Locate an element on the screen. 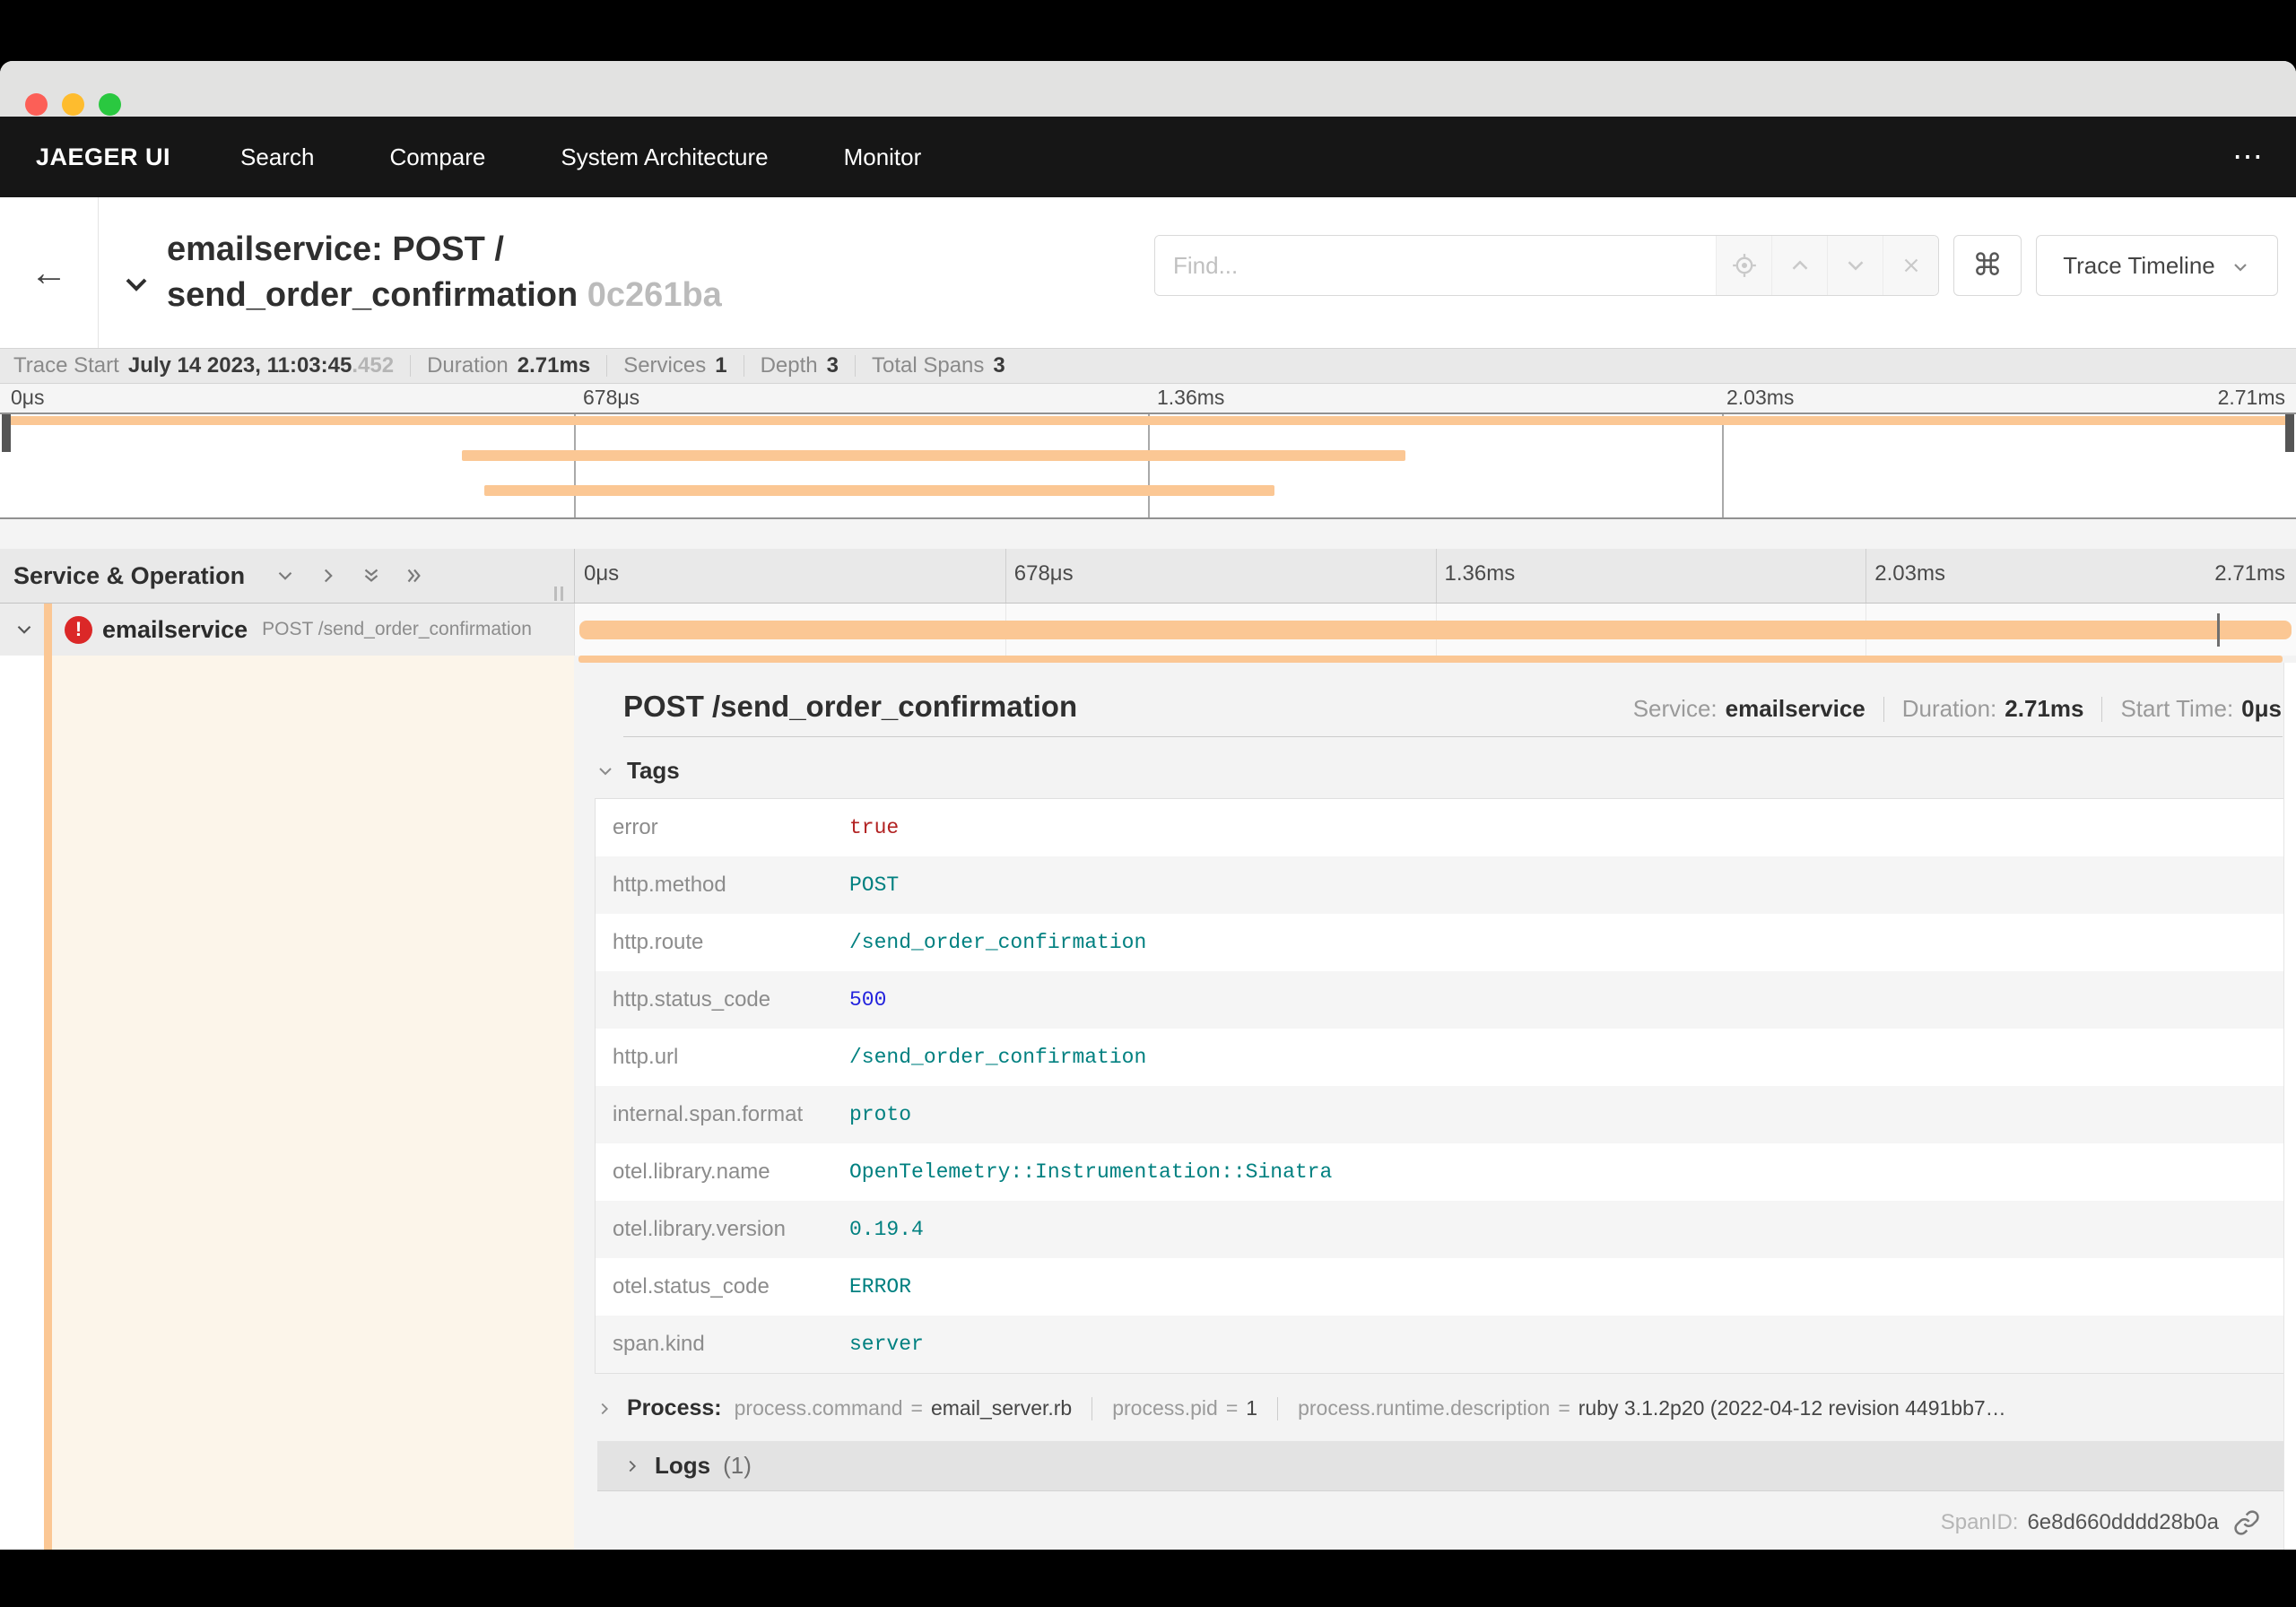  trace-view-label: Trace Timeline is located at coordinates (2139, 265).